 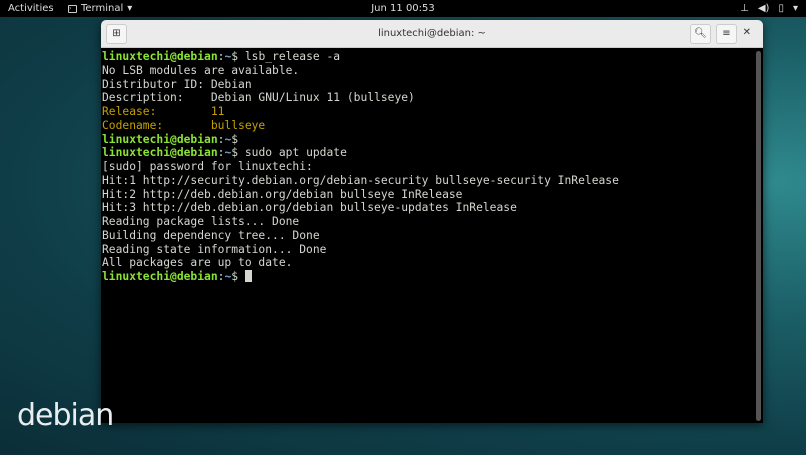 I want to click on cursor, so click(x=248, y=276).